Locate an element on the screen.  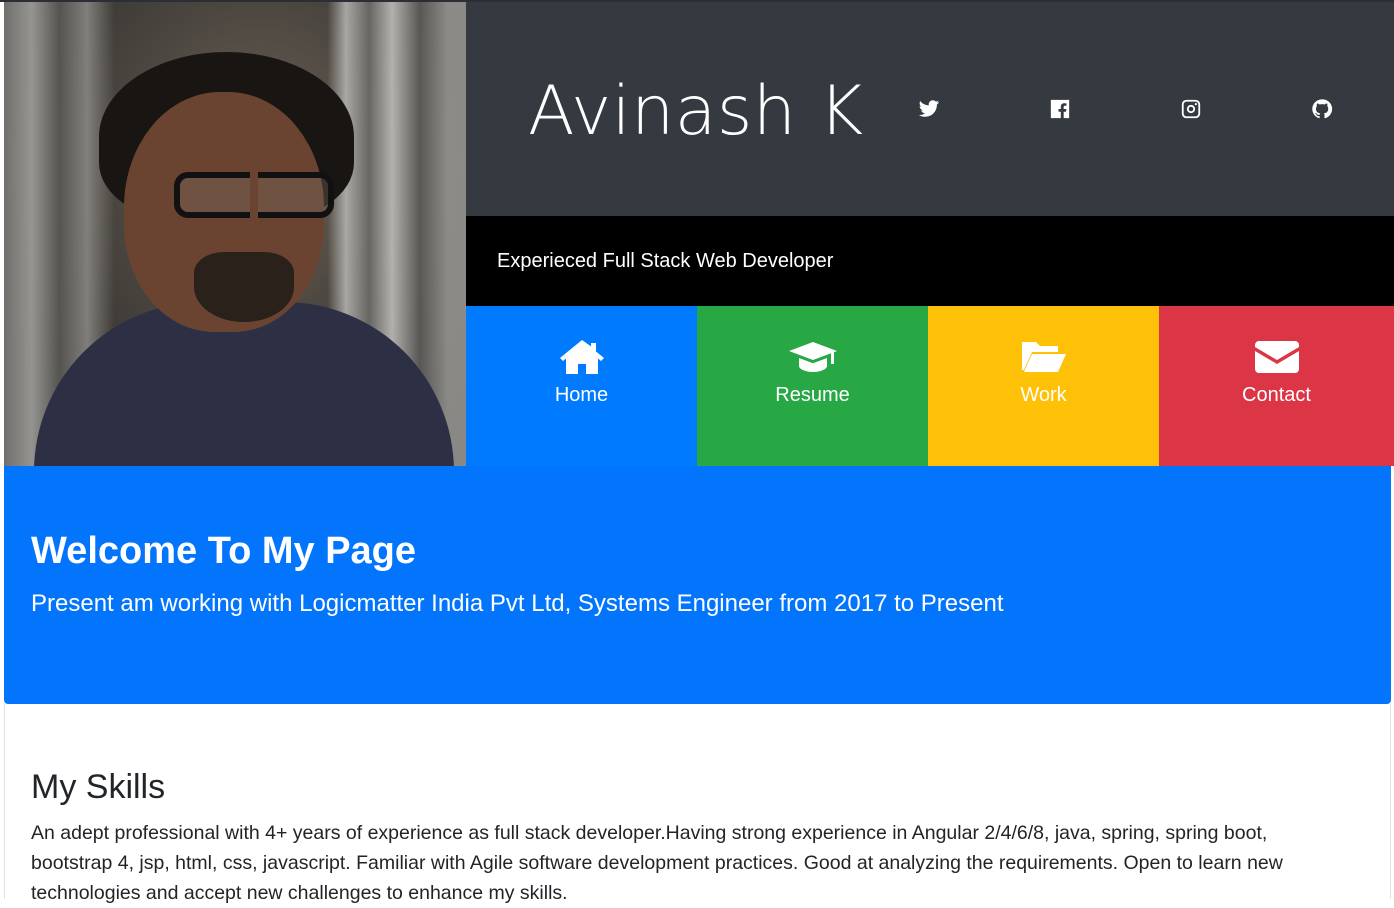
intro-mid: from is located at coordinates (803, 603).